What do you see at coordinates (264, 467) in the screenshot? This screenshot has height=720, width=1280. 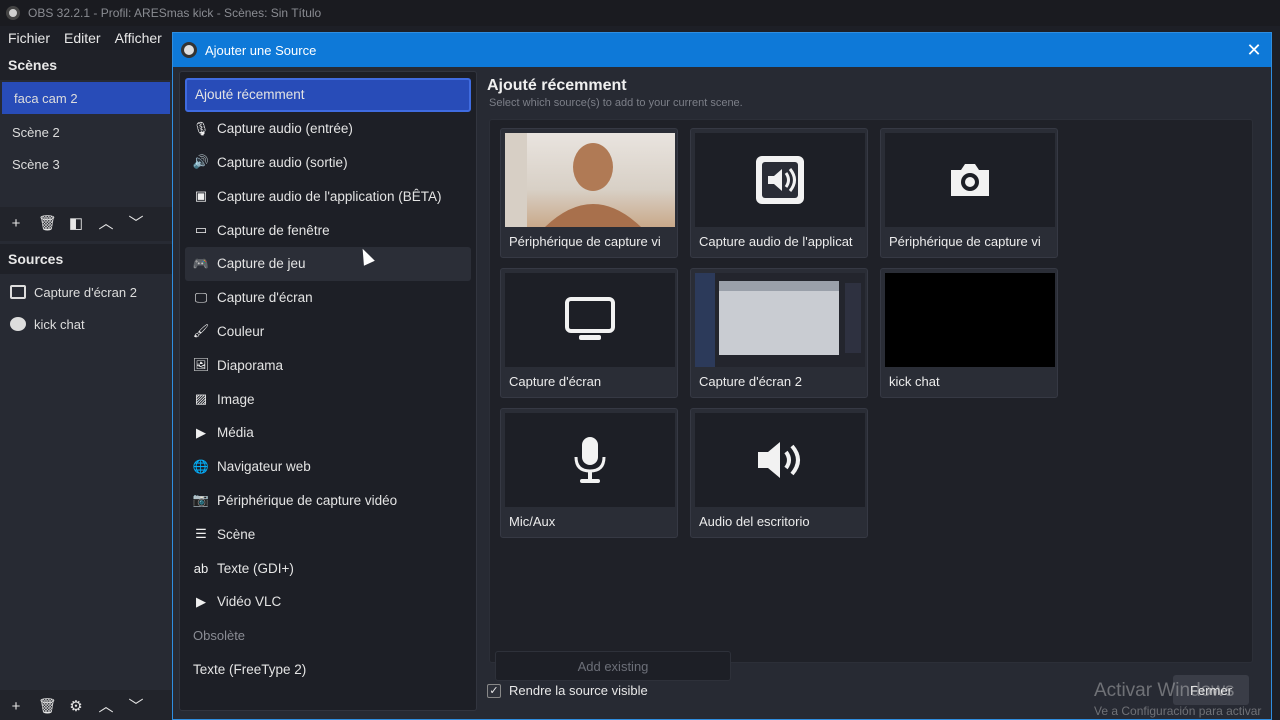 I see `list-item-label: Navigateur web` at bounding box center [264, 467].